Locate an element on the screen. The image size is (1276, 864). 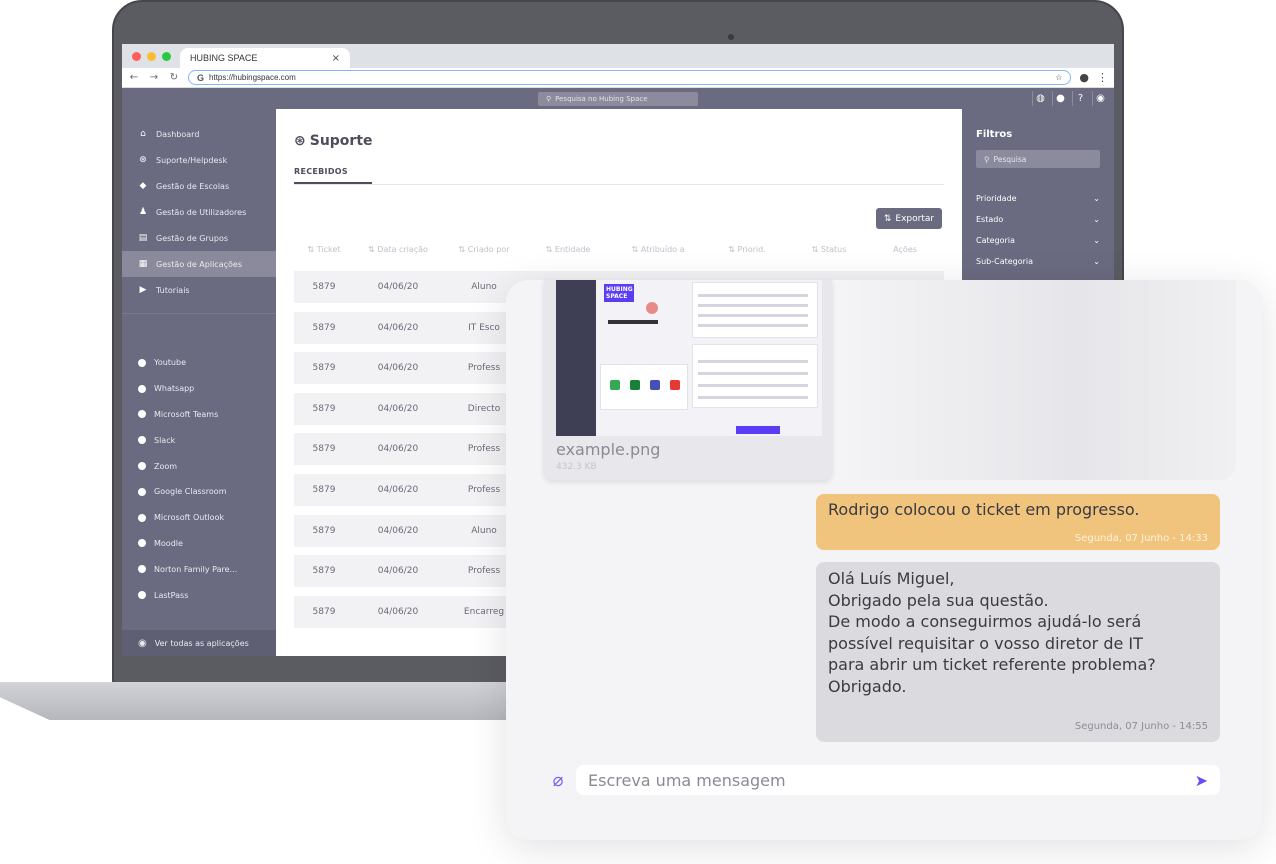
url-field: G https://hubingspace.com ☆ is located at coordinates (630, 77).